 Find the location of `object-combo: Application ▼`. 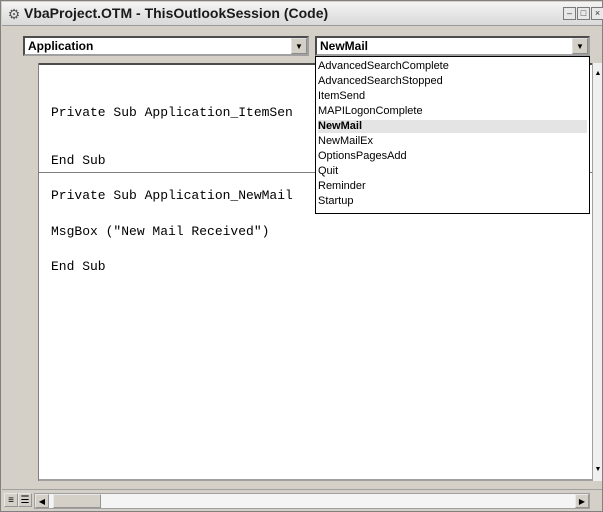

object-combo: Application ▼ is located at coordinates (166, 46).